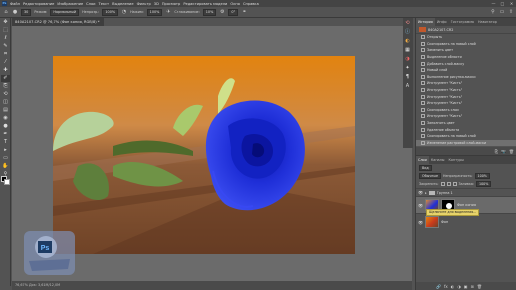 The image size is (516, 290). What do you see at coordinates (171, 4) in the screenshot?
I see `menu-view: Просмотр` at bounding box center [171, 4].